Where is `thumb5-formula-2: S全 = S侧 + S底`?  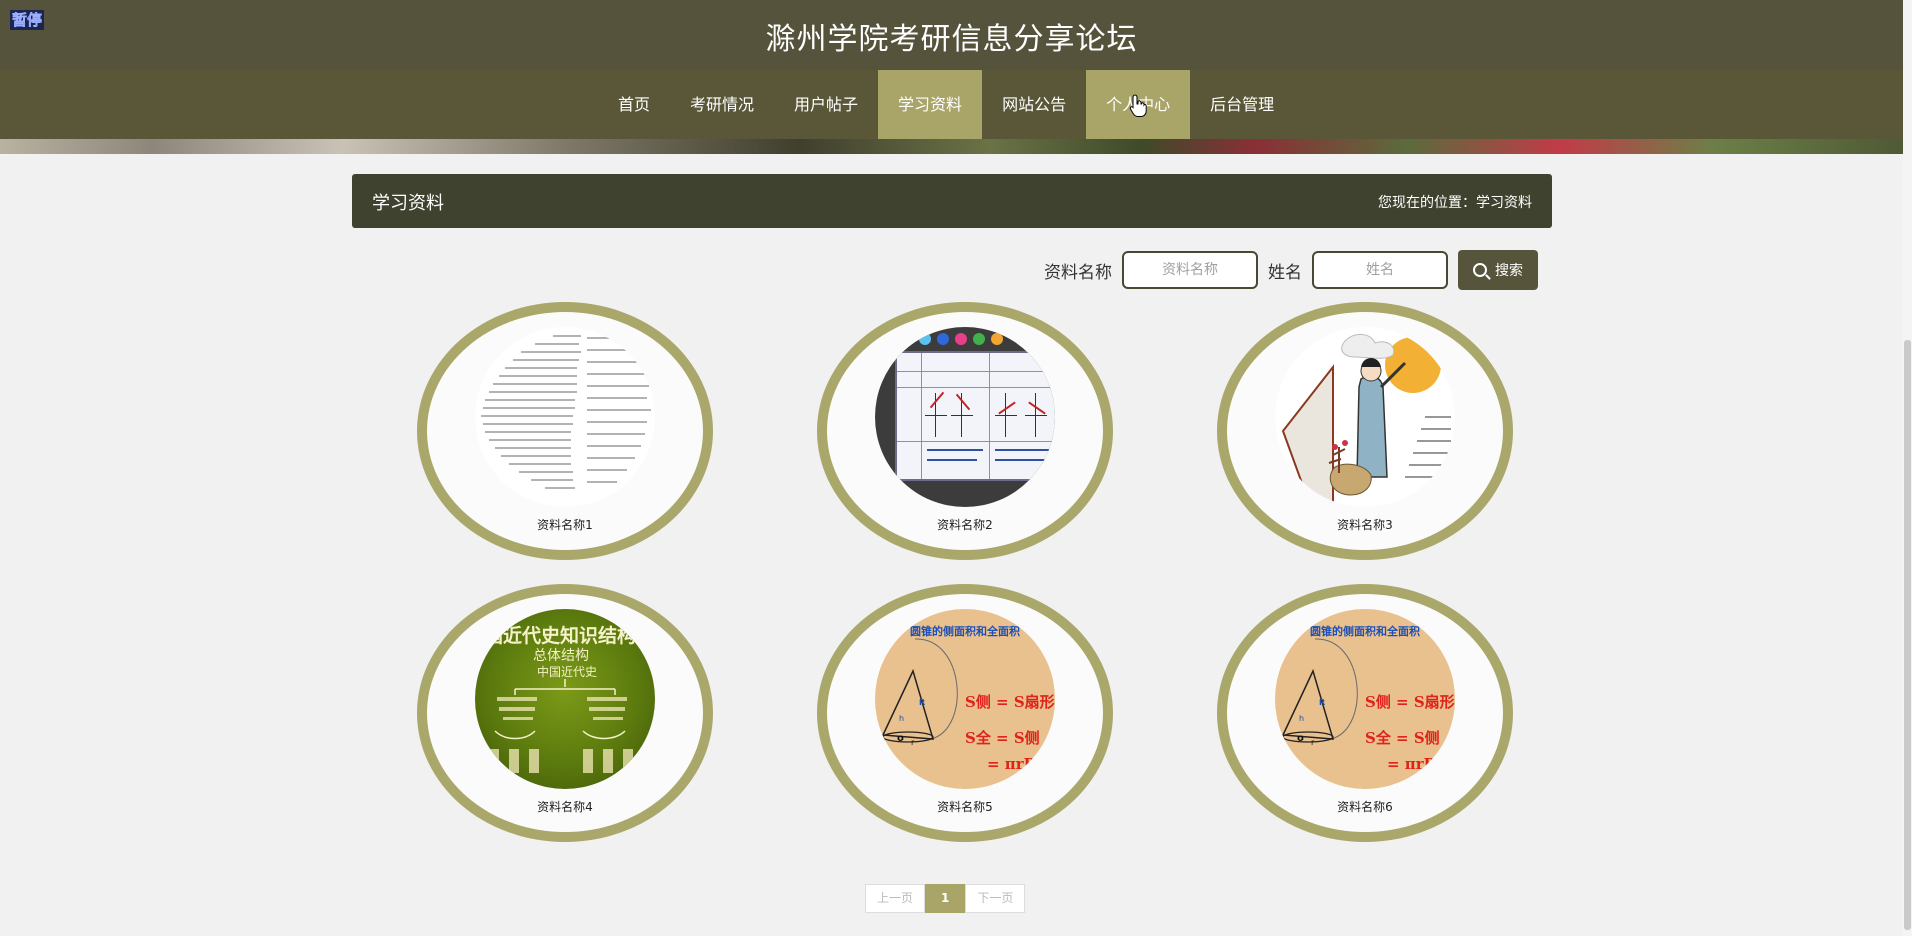
thumb5-formula-2: S全 = S侧 + S底 is located at coordinates (1010, 738).